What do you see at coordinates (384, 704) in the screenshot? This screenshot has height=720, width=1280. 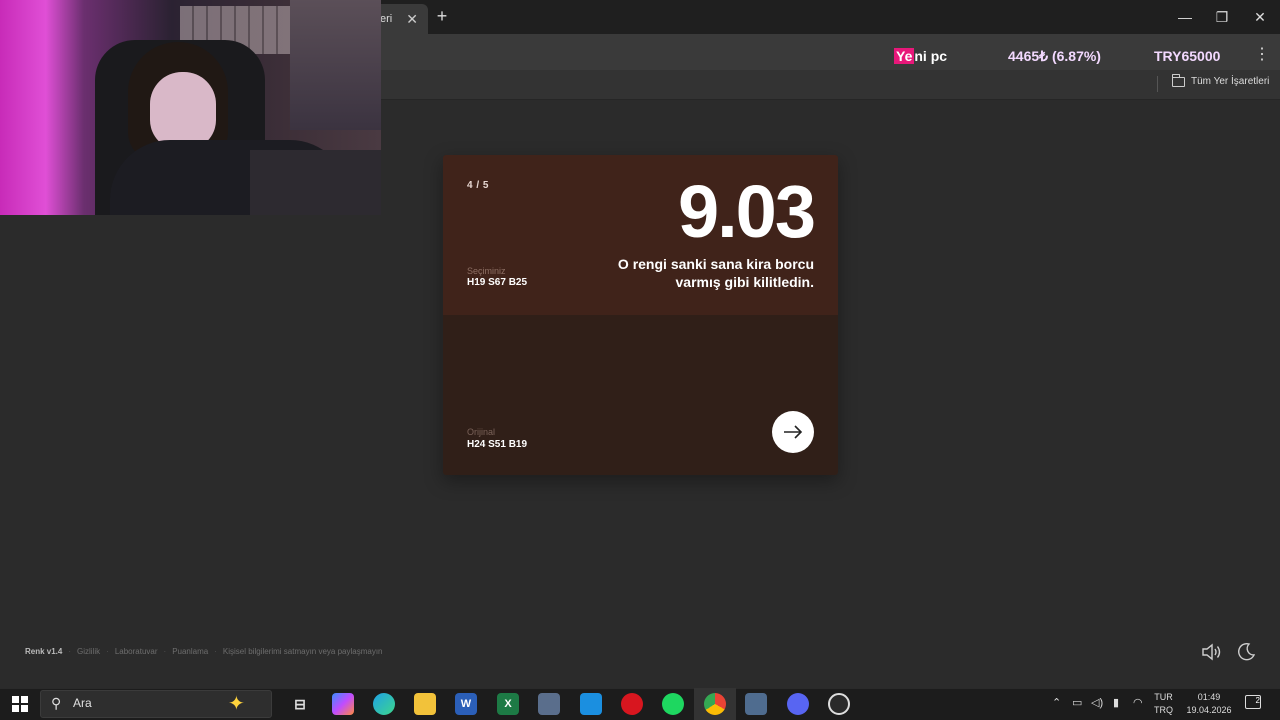 I see `edge-icon` at bounding box center [384, 704].